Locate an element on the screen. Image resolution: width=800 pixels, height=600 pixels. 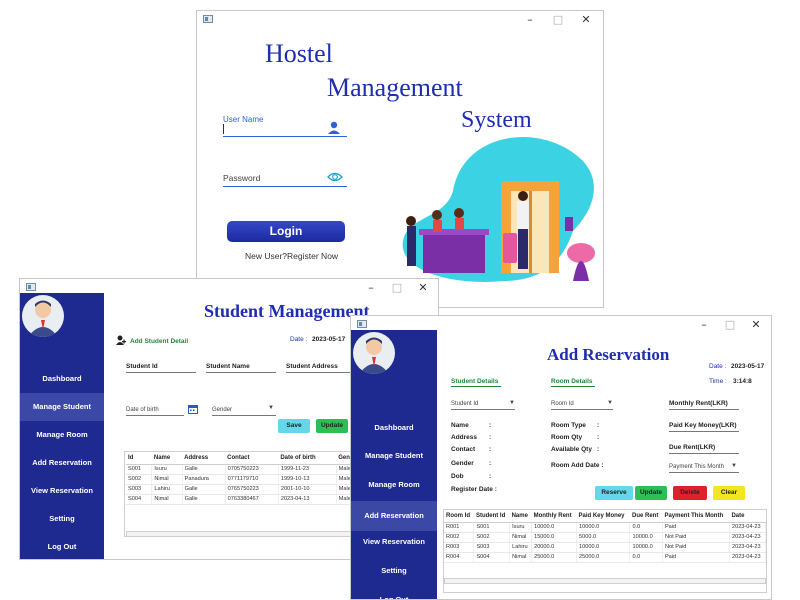
paid-key-money-underline is located at coordinates (704, 431).